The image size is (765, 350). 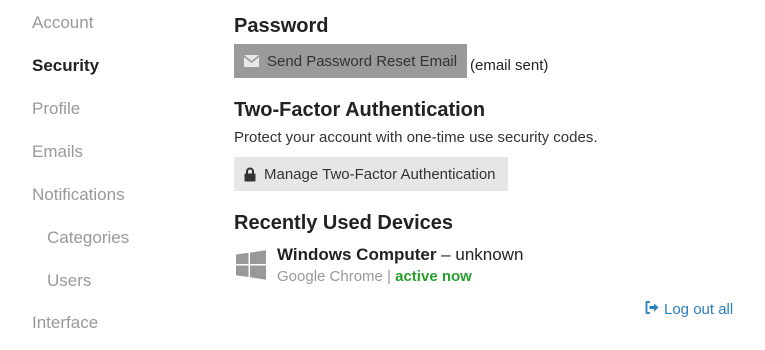 I want to click on sidebar-item-interface: Interface, so click(x=65, y=323).